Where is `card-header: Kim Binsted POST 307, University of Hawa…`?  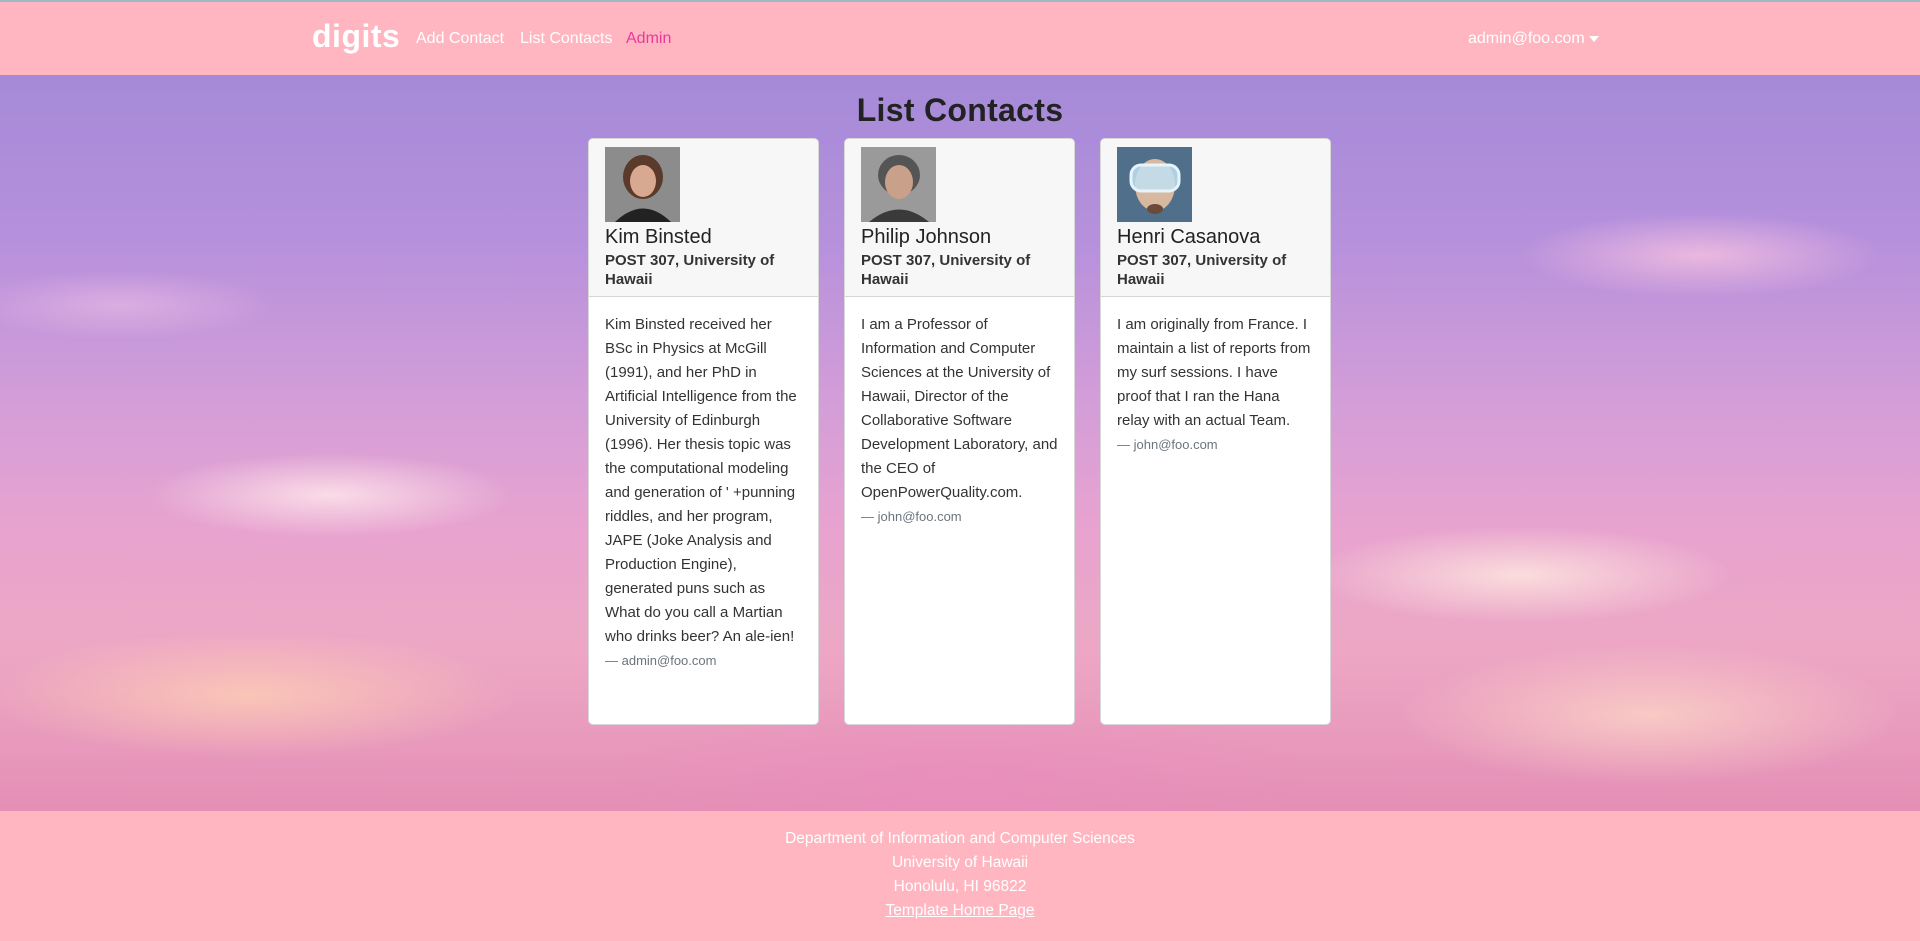 card-header: Kim Binsted POST 307, University of Hawa… is located at coordinates (703, 218).